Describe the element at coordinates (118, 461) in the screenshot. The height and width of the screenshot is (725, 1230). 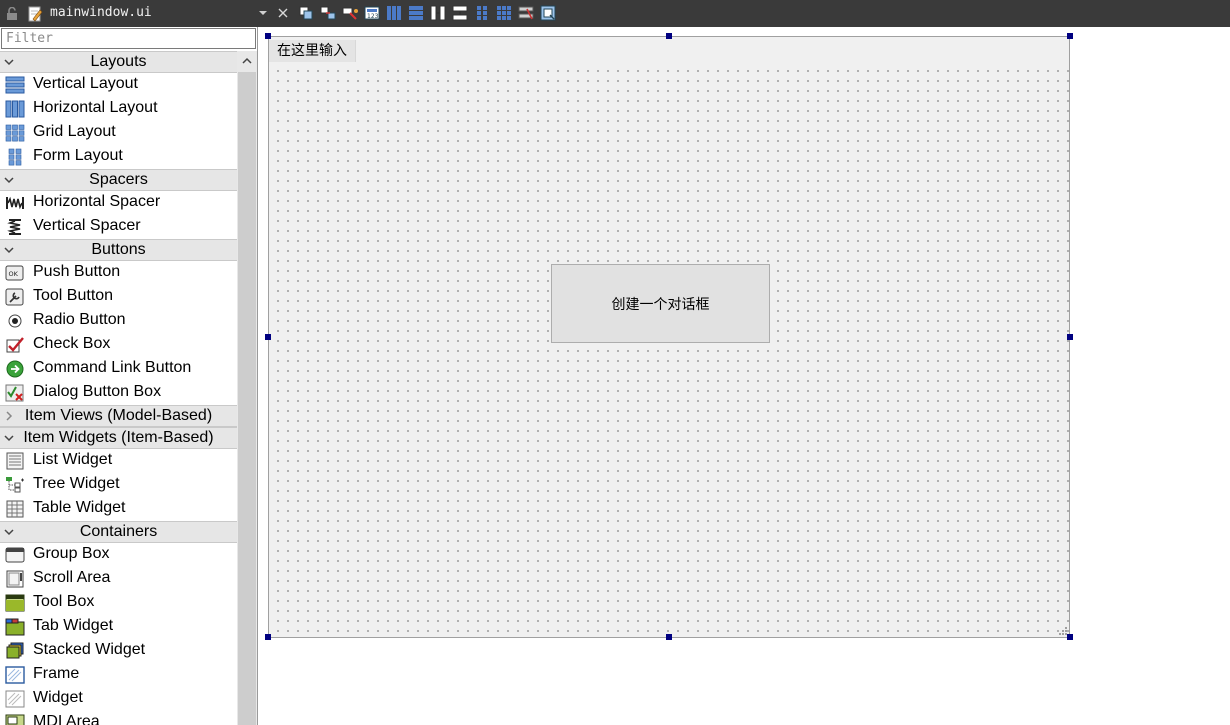
I see `widget-item-list-widget: List Widget` at that location.